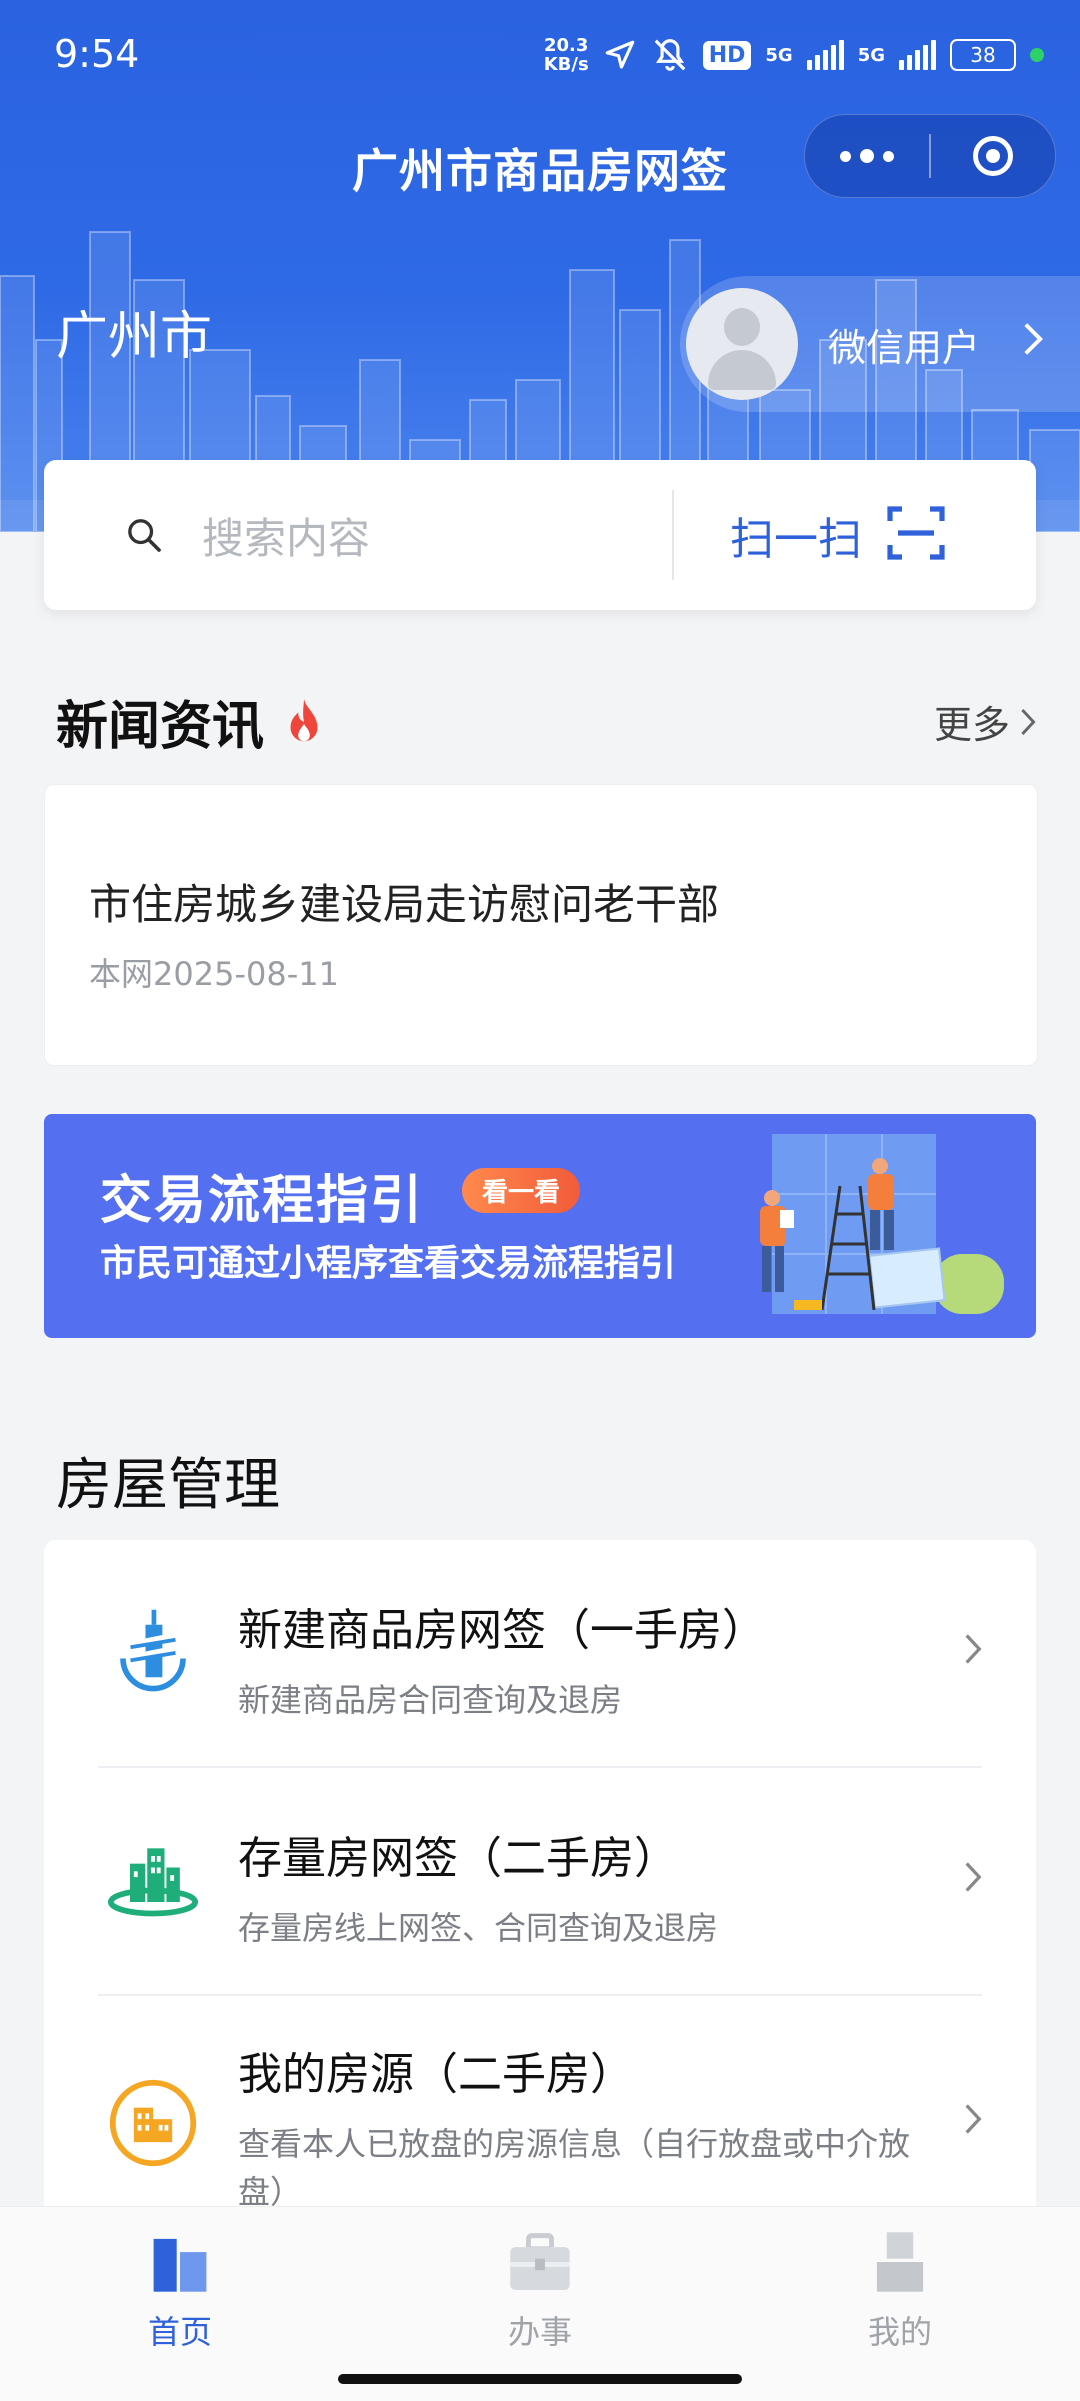 This screenshot has height=2401, width=1080. Describe the element at coordinates (742, 344) in the screenshot. I see `avatar` at that location.